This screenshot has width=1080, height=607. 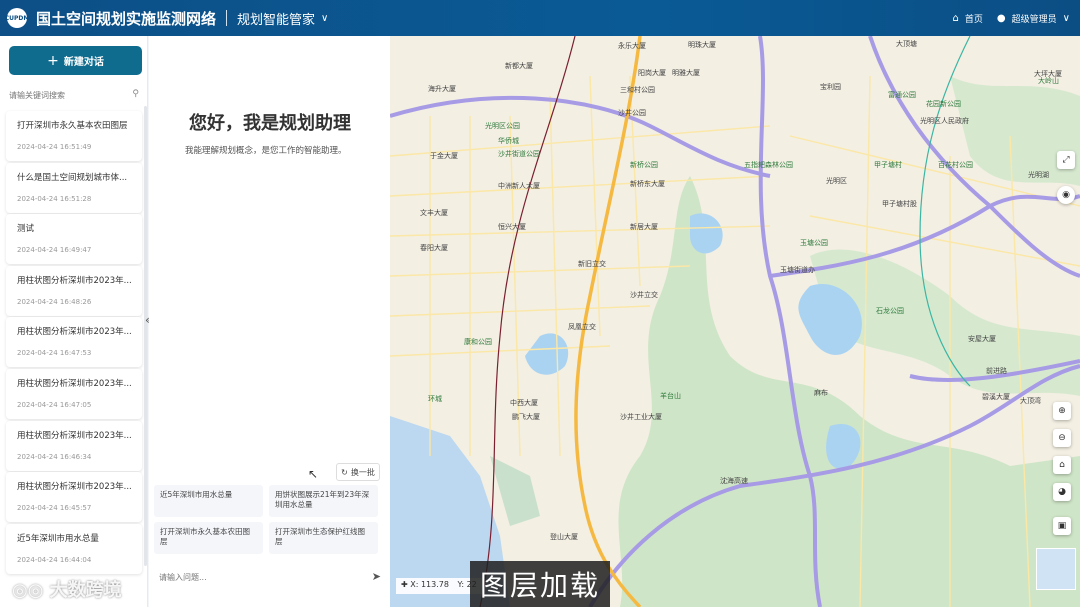 I want to click on refresh-suggestions-button: ↻ 换一批, so click(x=358, y=472).